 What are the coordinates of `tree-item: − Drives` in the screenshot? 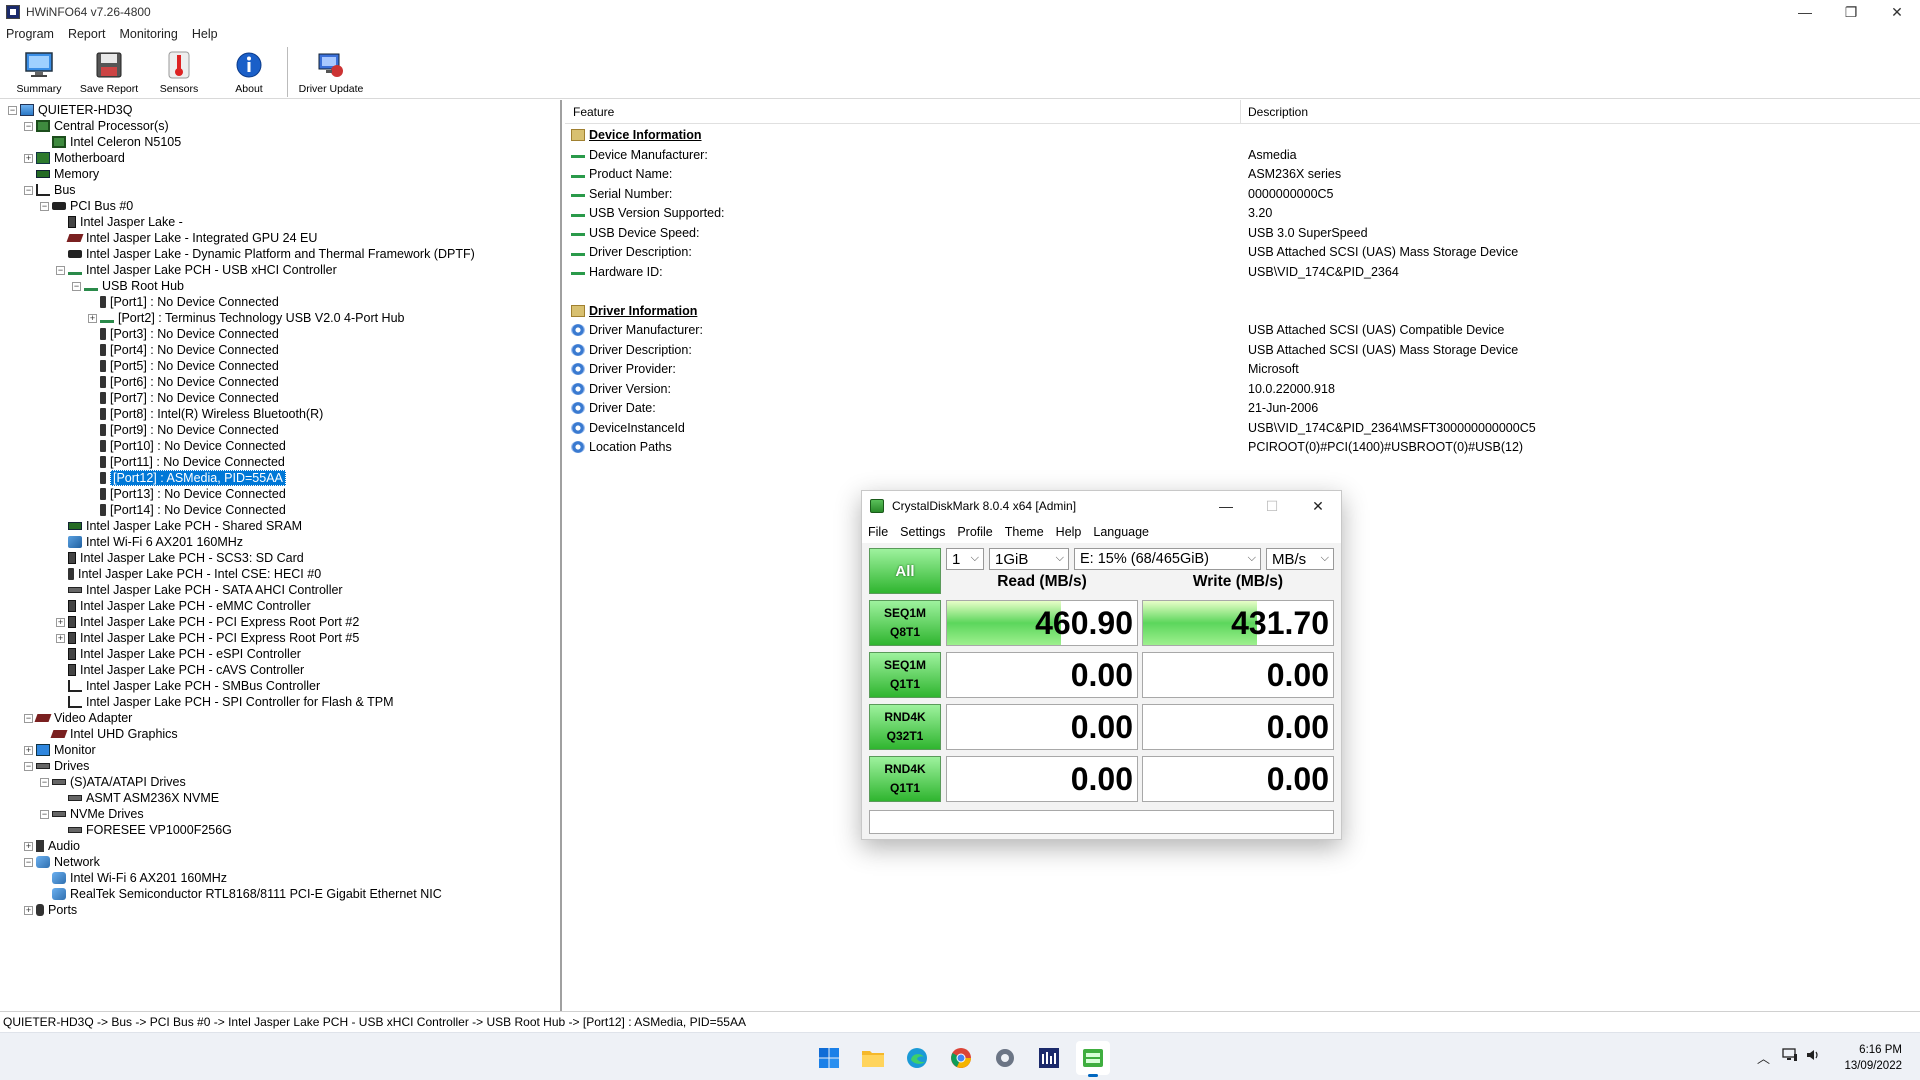 It's located at (56, 766).